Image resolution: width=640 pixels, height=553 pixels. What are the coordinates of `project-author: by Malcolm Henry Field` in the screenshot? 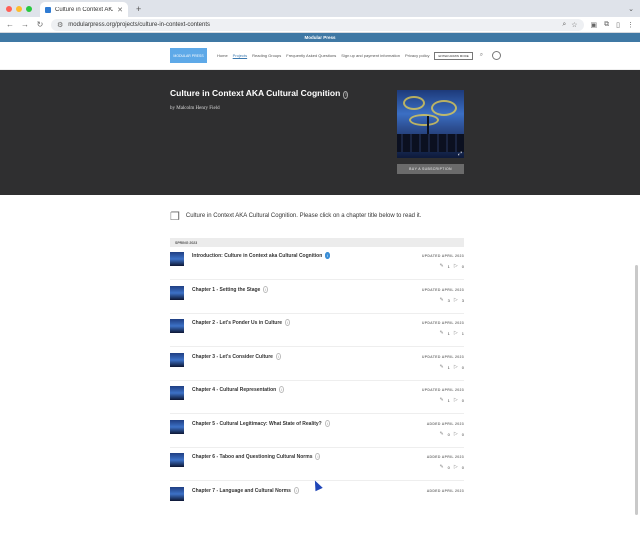 It's located at (195, 108).